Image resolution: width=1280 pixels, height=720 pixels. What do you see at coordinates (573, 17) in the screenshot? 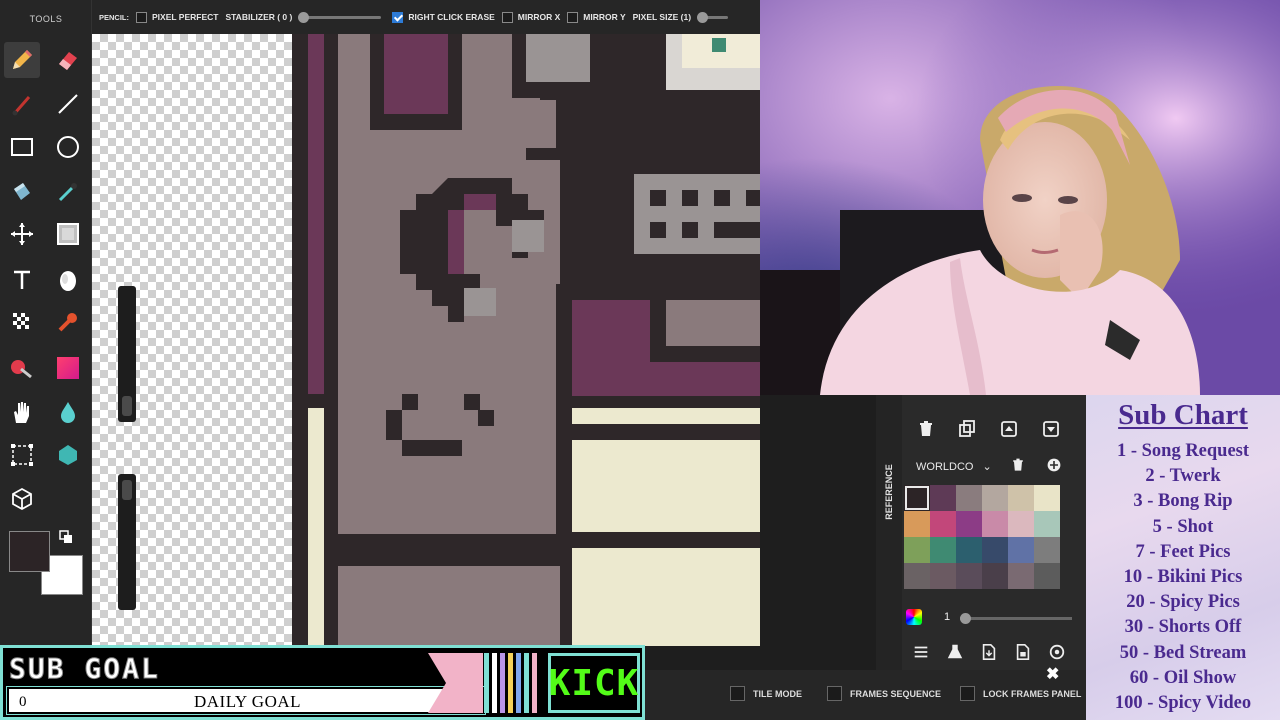
I see `mirror-y-checkbox` at bounding box center [573, 17].